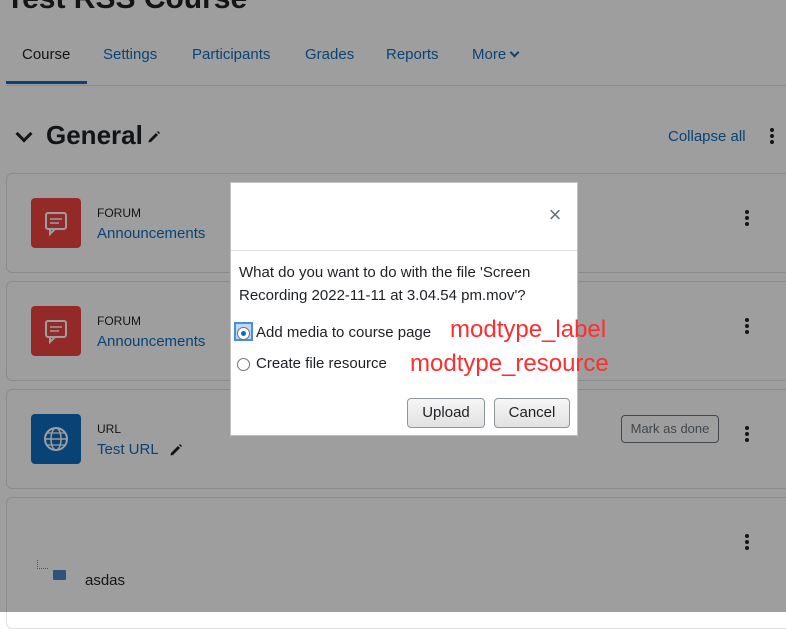 The width and height of the screenshot is (786, 629). I want to click on cancel-button: Cancel, so click(532, 413).